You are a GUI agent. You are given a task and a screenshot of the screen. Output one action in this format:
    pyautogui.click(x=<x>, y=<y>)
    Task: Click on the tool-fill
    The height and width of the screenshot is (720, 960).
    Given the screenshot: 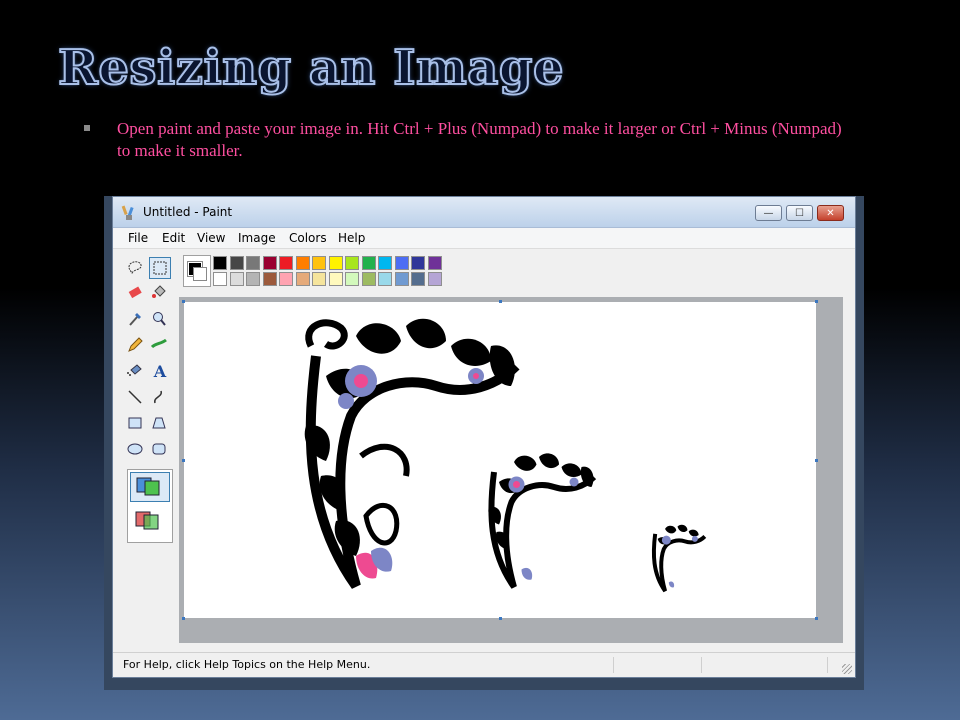 What is the action you would take?
    pyautogui.click(x=160, y=294)
    